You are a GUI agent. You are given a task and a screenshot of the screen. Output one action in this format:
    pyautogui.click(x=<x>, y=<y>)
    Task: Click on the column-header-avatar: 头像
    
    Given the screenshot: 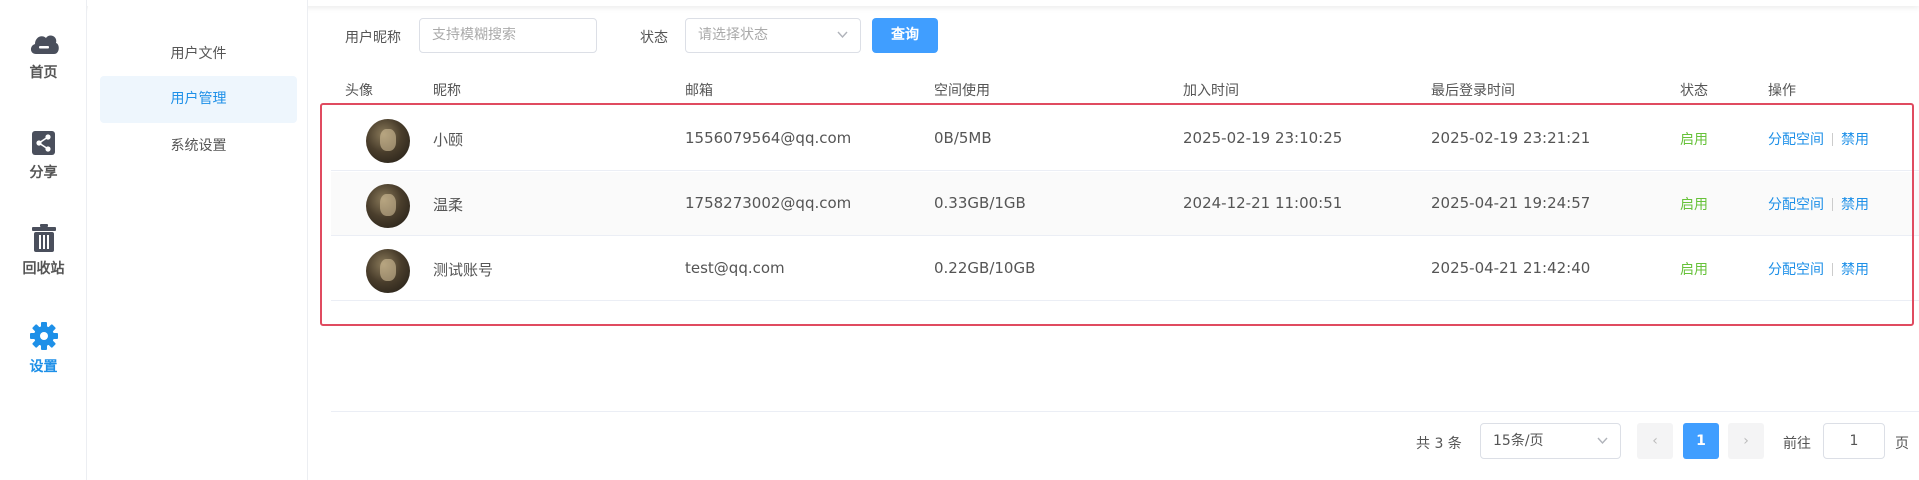 What is the action you would take?
    pyautogui.click(x=359, y=91)
    